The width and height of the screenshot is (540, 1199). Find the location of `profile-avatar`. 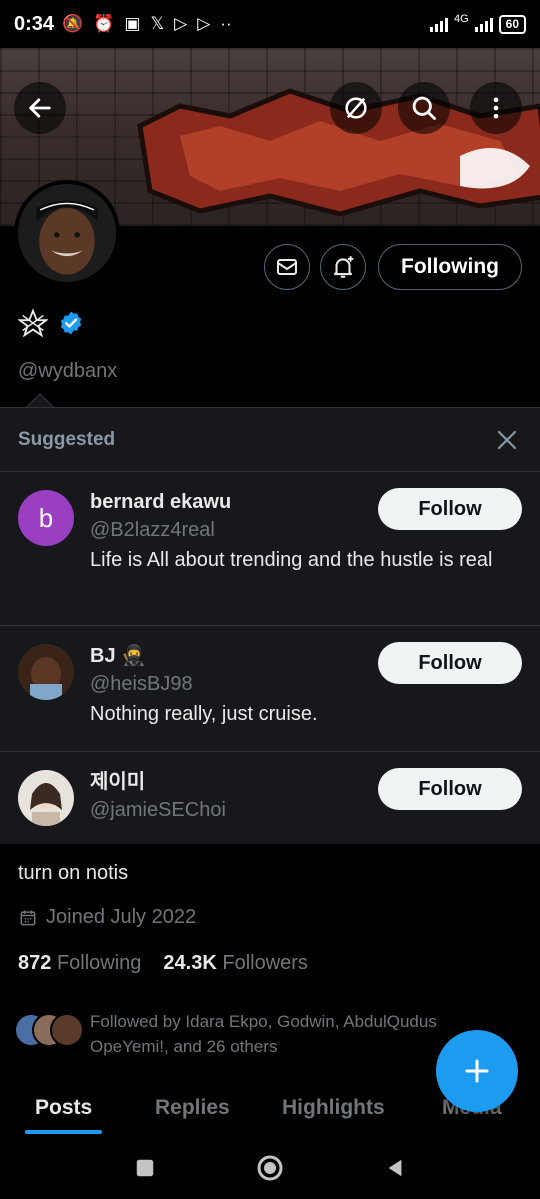

profile-avatar is located at coordinates (67, 233).